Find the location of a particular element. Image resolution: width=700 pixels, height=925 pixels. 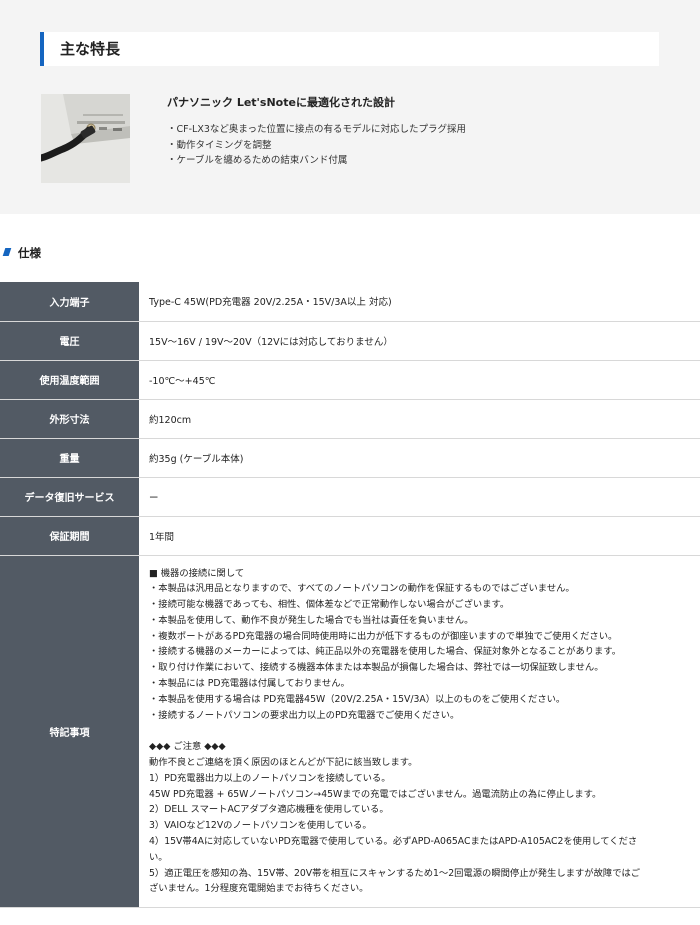

note-line: 1）PD充電器出力以上のノートパソコンを接続している。 is located at coordinates (270, 778).